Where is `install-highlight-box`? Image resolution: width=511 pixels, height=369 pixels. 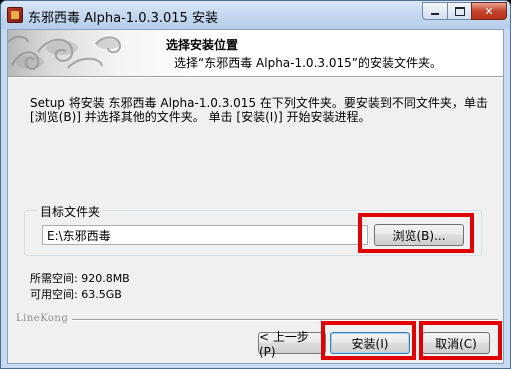 install-highlight-box is located at coordinates (368, 340).